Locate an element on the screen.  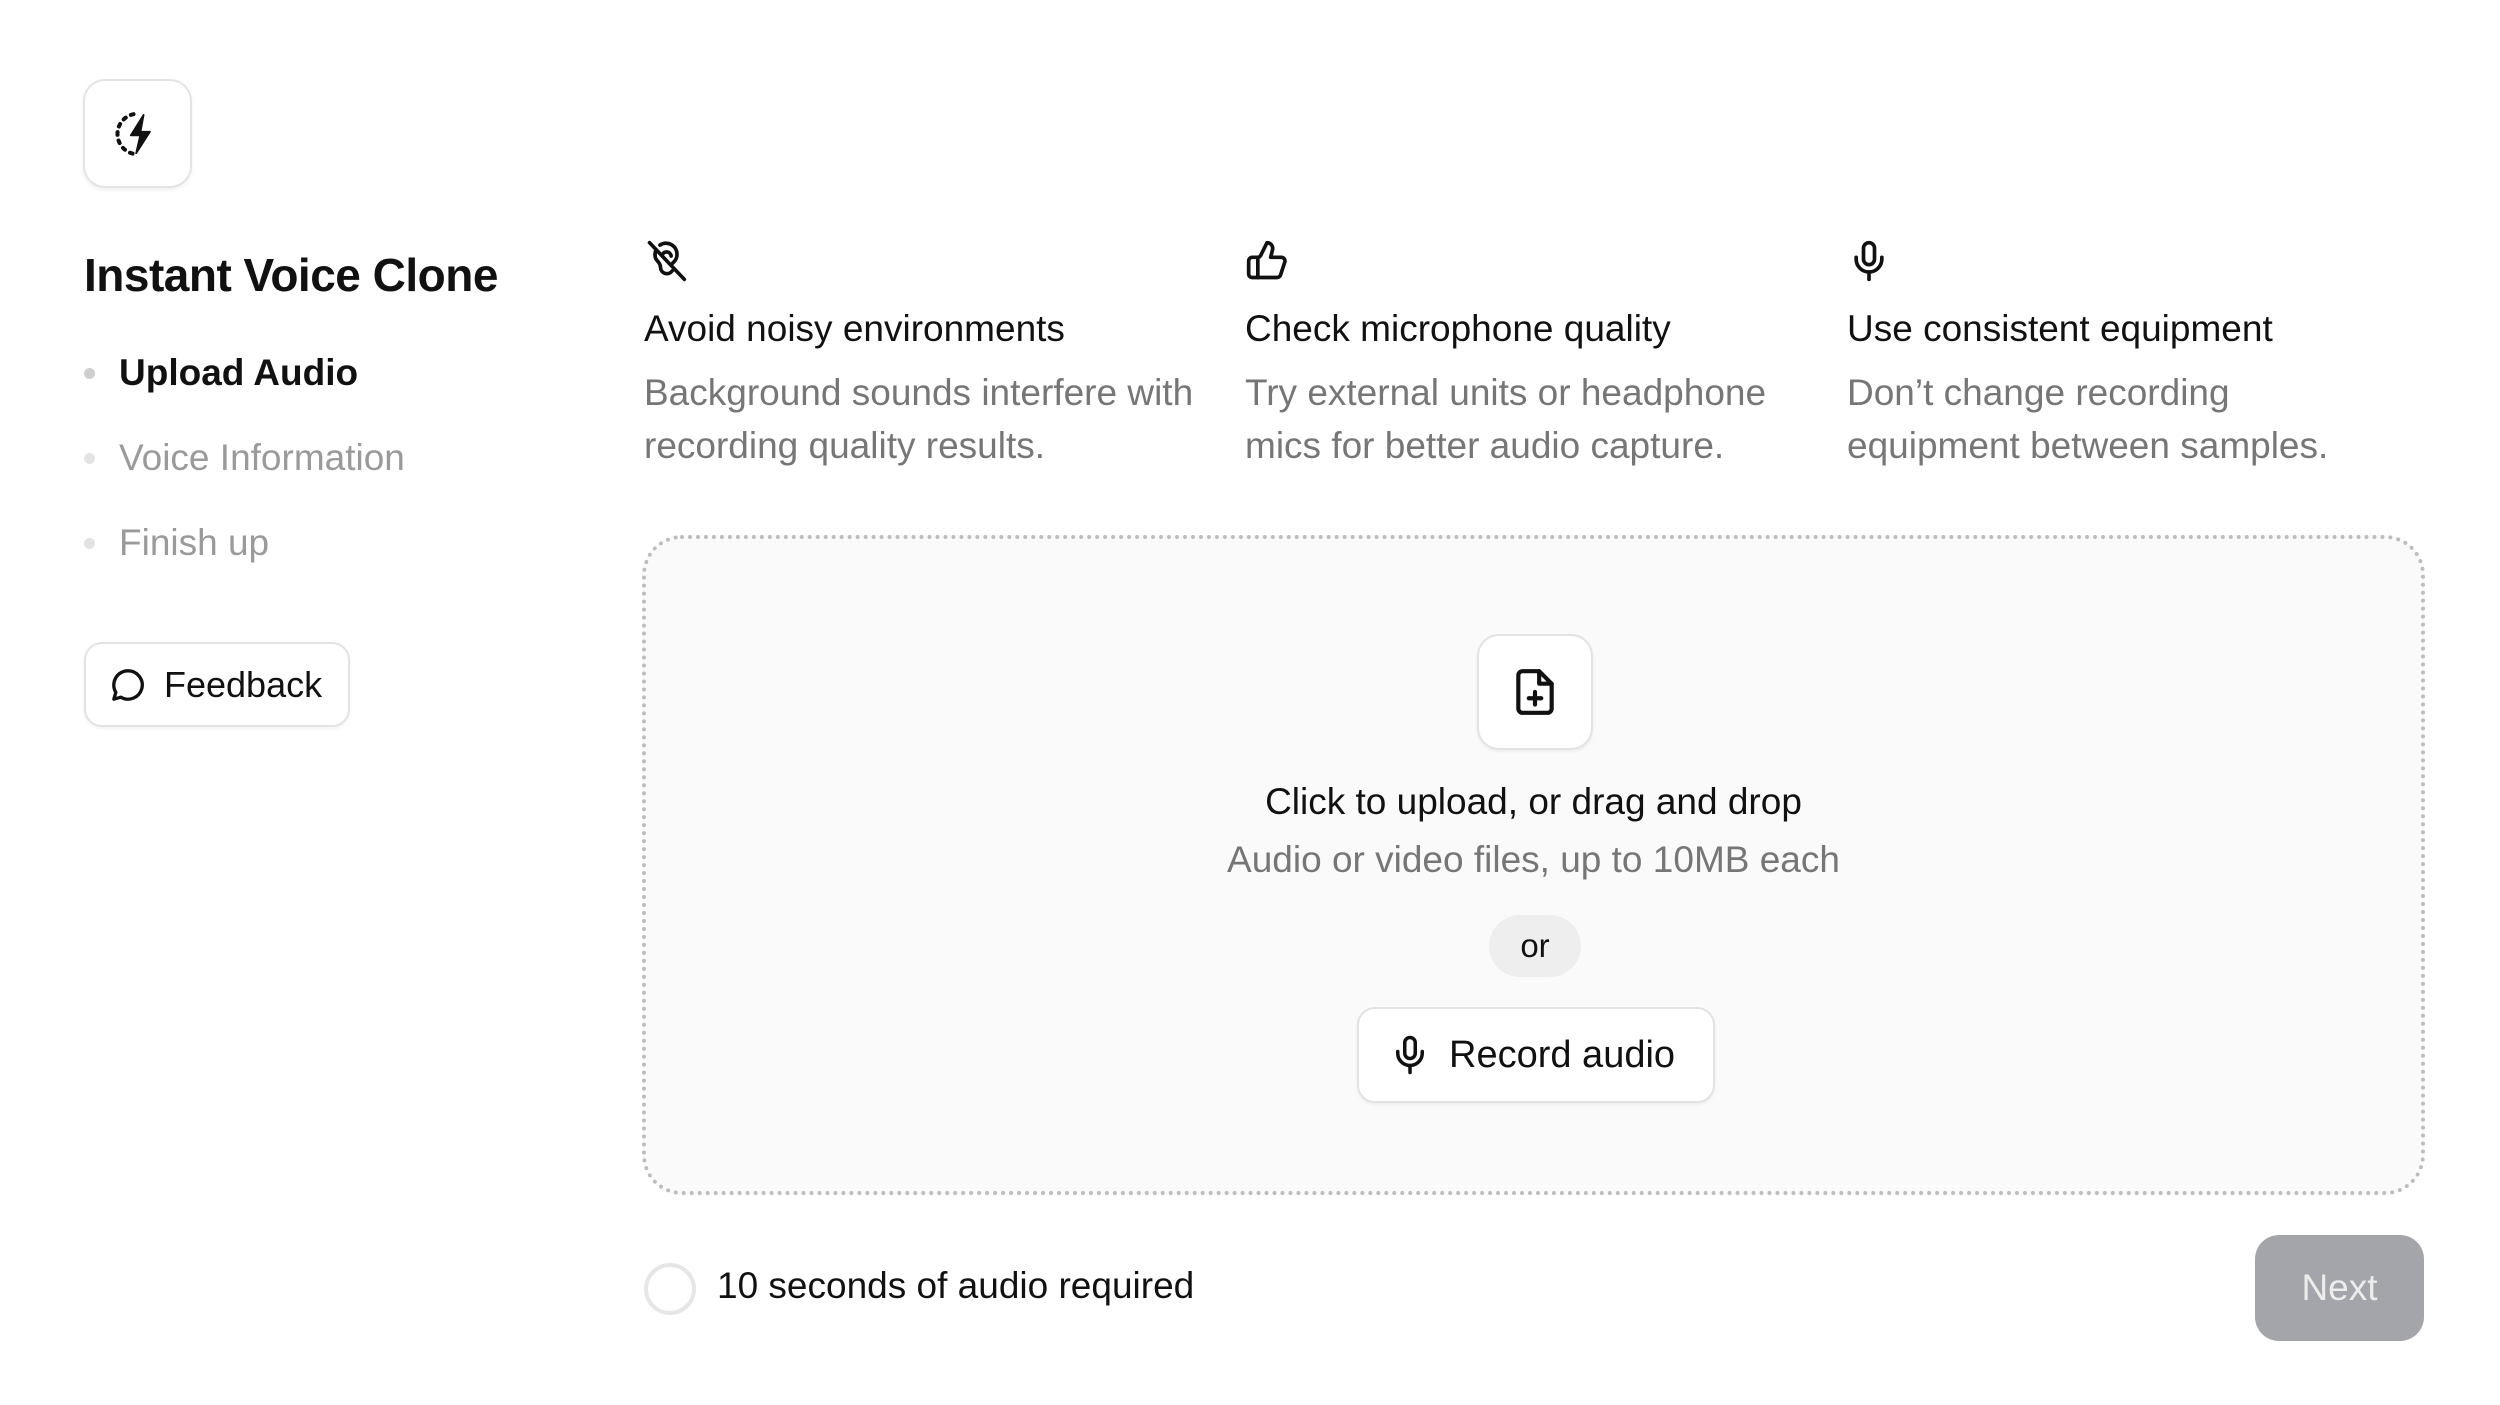
tip-title: Use consistent equipment is located at coordinates (2060, 328).